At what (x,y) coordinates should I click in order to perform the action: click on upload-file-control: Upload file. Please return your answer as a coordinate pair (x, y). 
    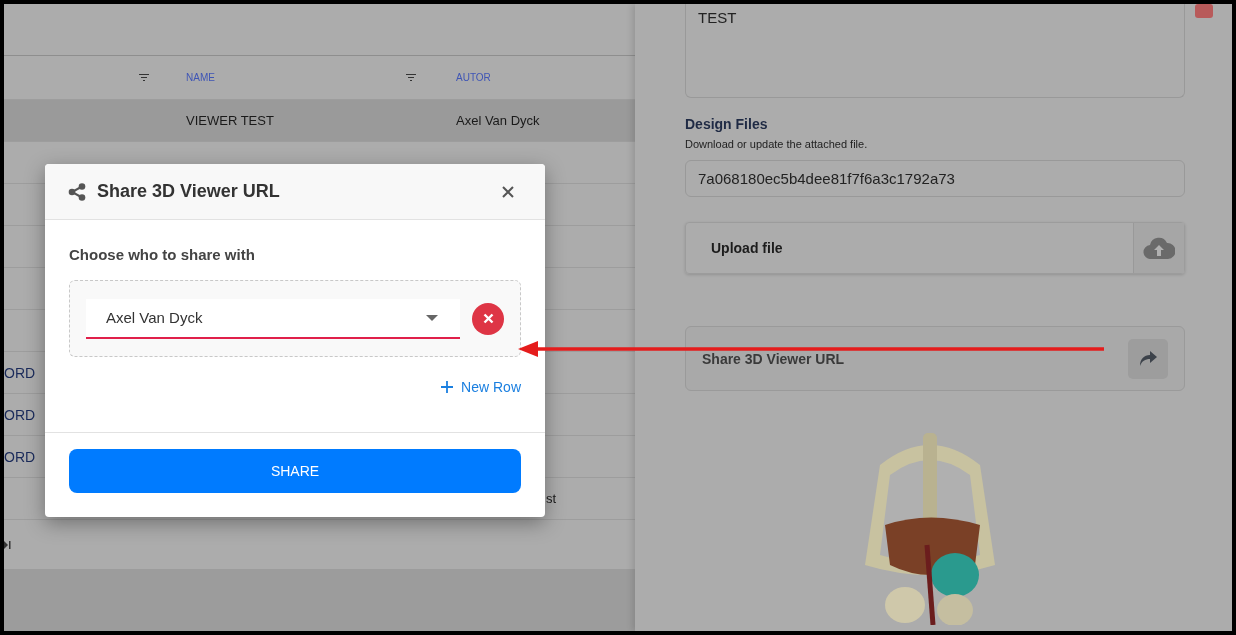
    Looking at the image, I should click on (935, 248).